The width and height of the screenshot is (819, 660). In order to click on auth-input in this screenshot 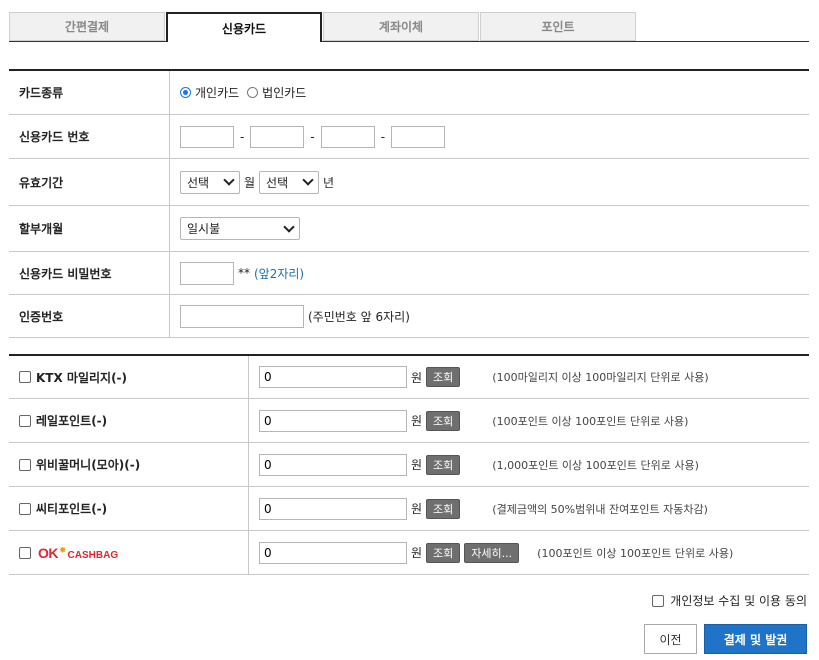, I will do `click(242, 316)`.